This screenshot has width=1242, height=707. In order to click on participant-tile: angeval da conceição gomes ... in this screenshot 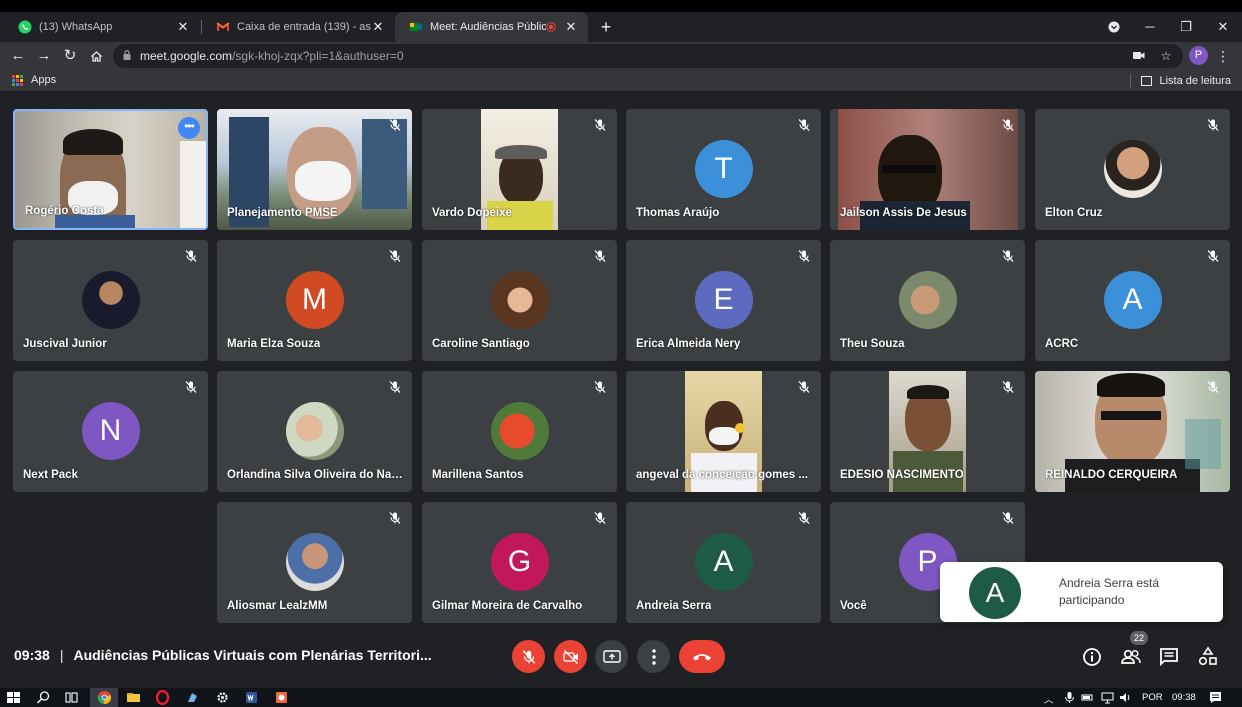, I will do `click(723, 431)`.